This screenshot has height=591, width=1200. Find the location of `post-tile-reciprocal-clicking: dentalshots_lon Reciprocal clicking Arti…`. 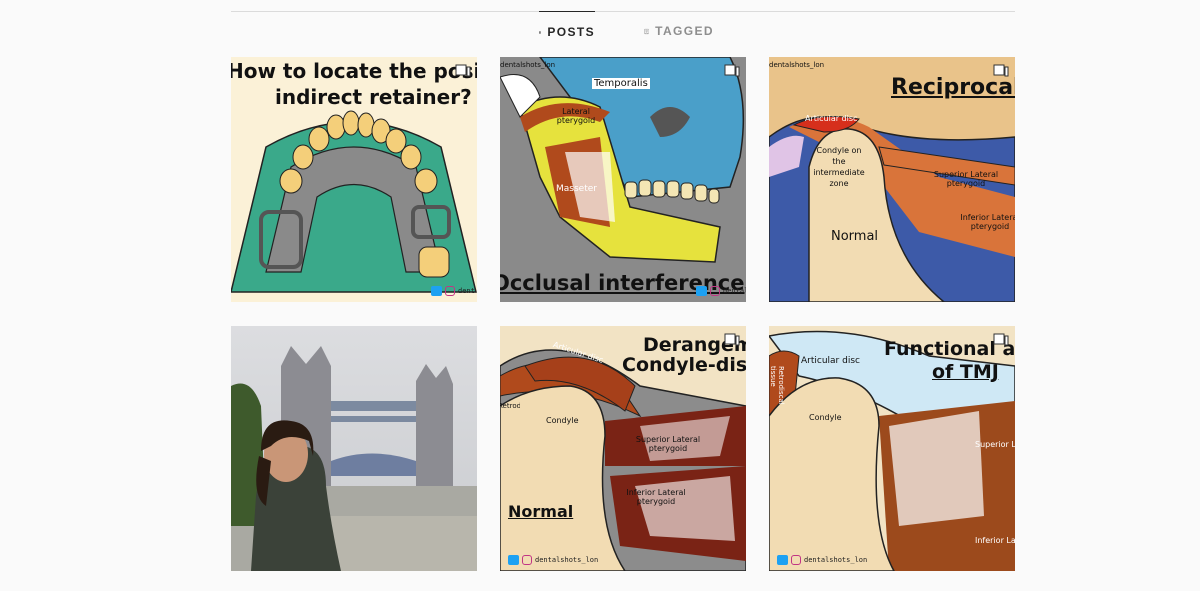

post-tile-reciprocal-clicking: dentalshots_lon Reciprocal clicking Arti… is located at coordinates (892, 179).